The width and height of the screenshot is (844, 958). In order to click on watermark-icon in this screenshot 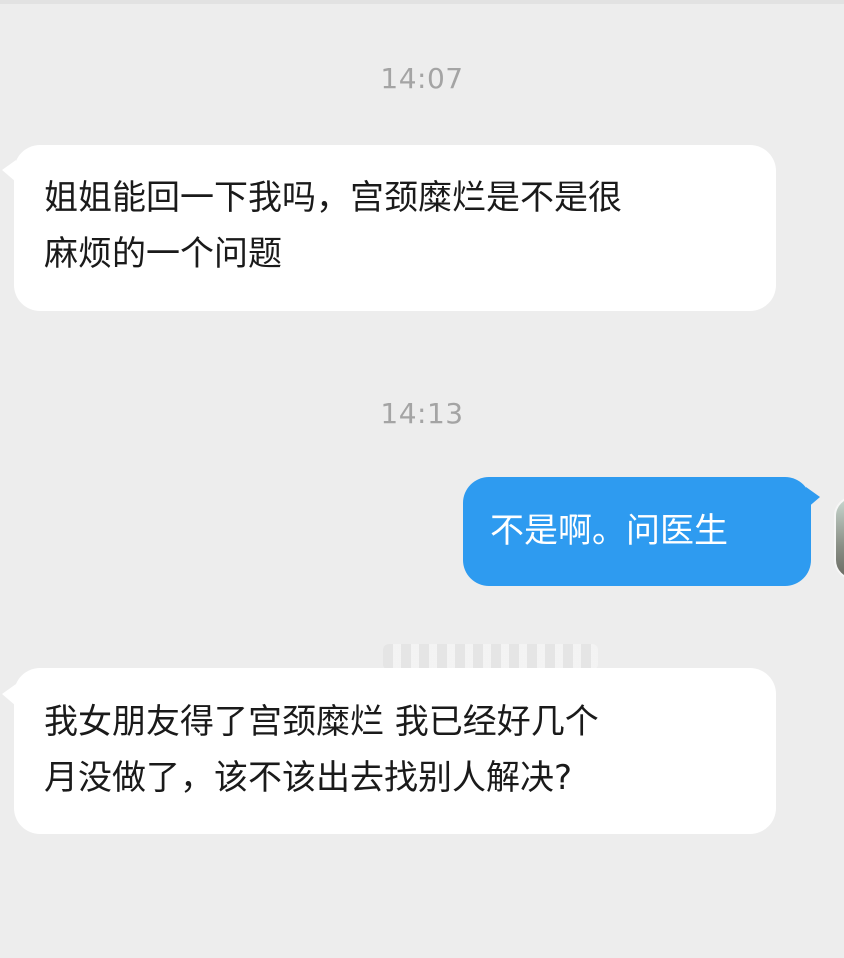, I will do `click(490, 657)`.